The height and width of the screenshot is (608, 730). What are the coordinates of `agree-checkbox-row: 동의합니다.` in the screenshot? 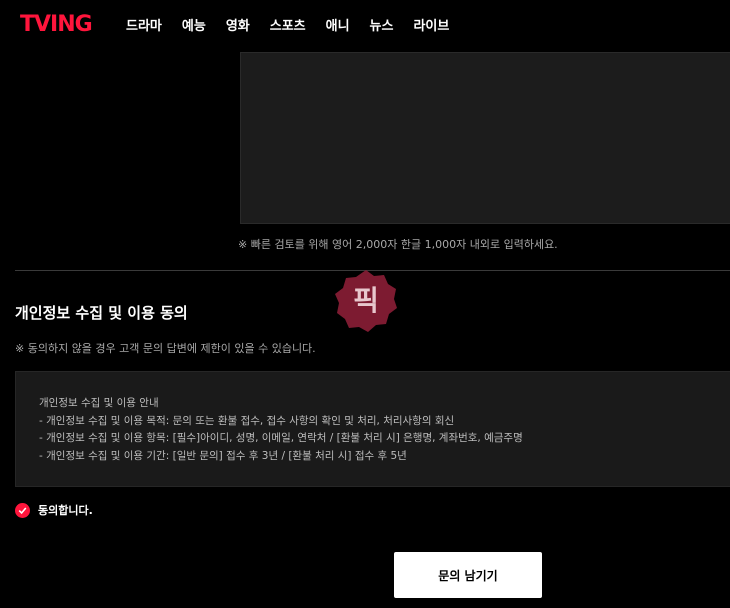 It's located at (54, 510).